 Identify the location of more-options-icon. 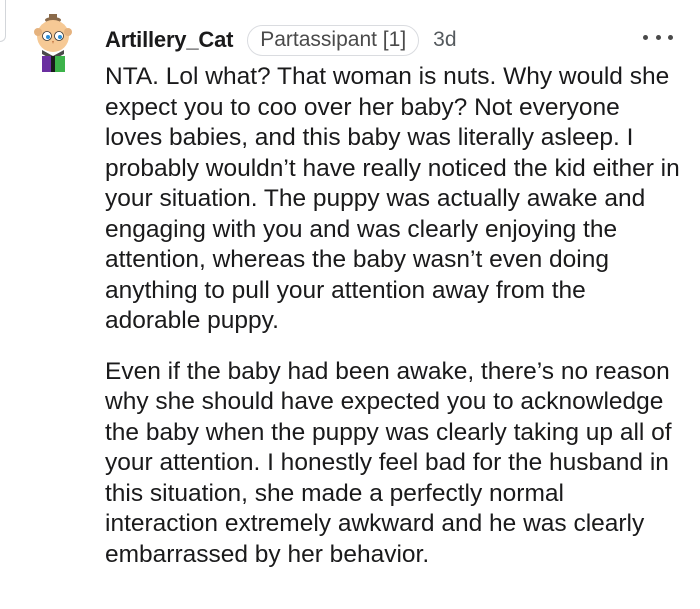
(658, 37).